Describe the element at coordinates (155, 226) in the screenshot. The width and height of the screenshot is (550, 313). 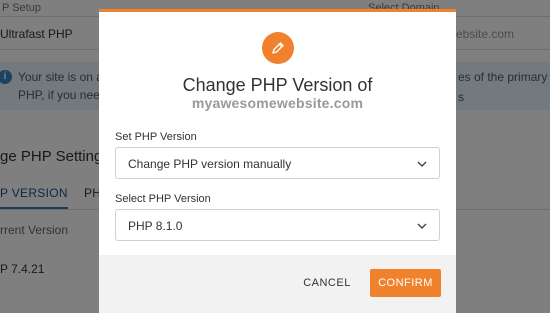
I see `select-value: PHP 8.1.0` at that location.